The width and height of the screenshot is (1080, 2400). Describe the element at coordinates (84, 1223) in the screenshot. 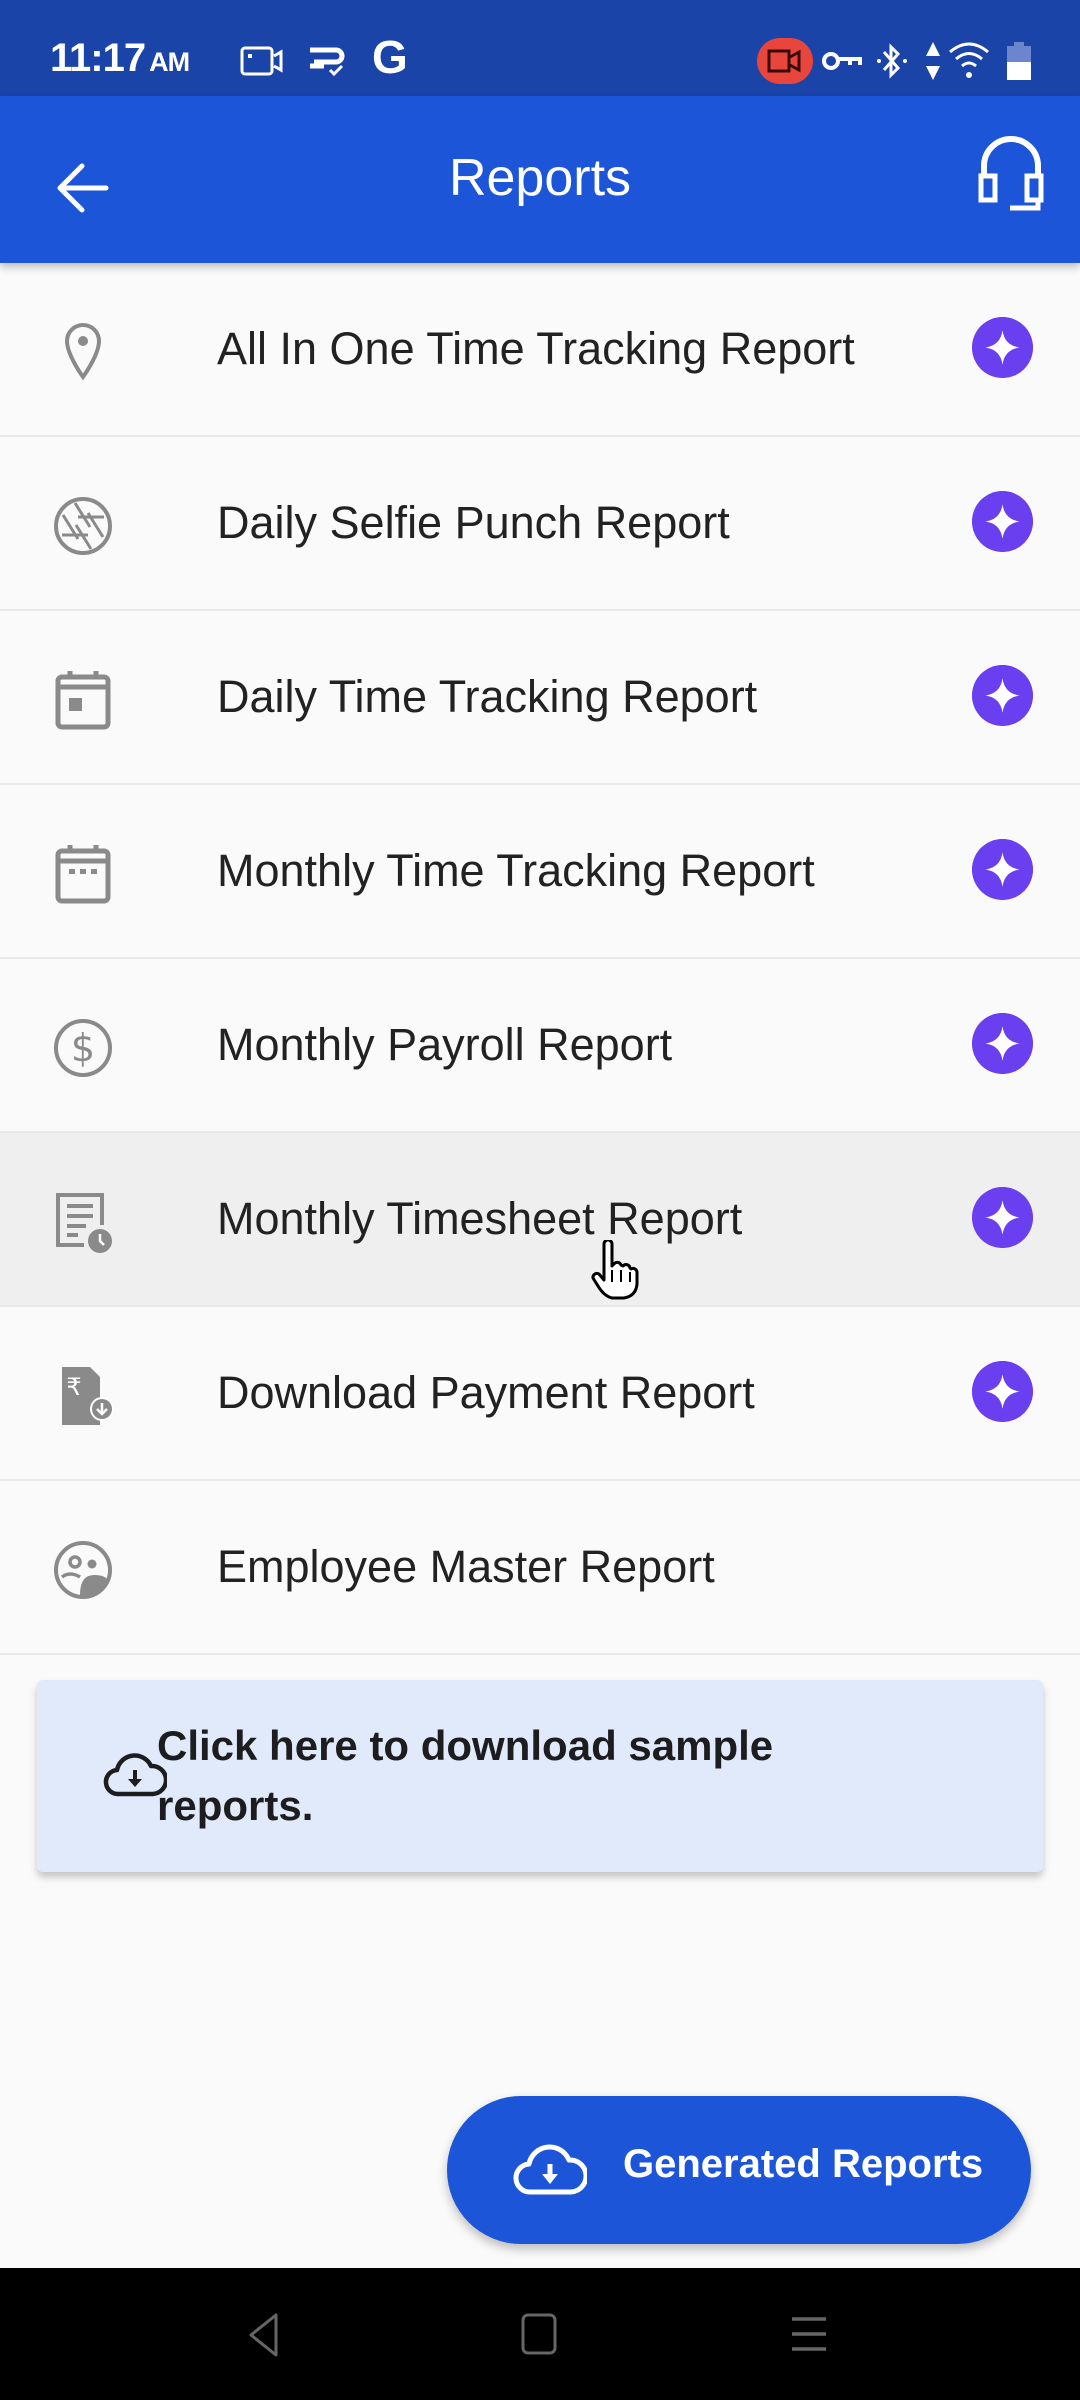

I see `timesheet-clock-icon` at that location.